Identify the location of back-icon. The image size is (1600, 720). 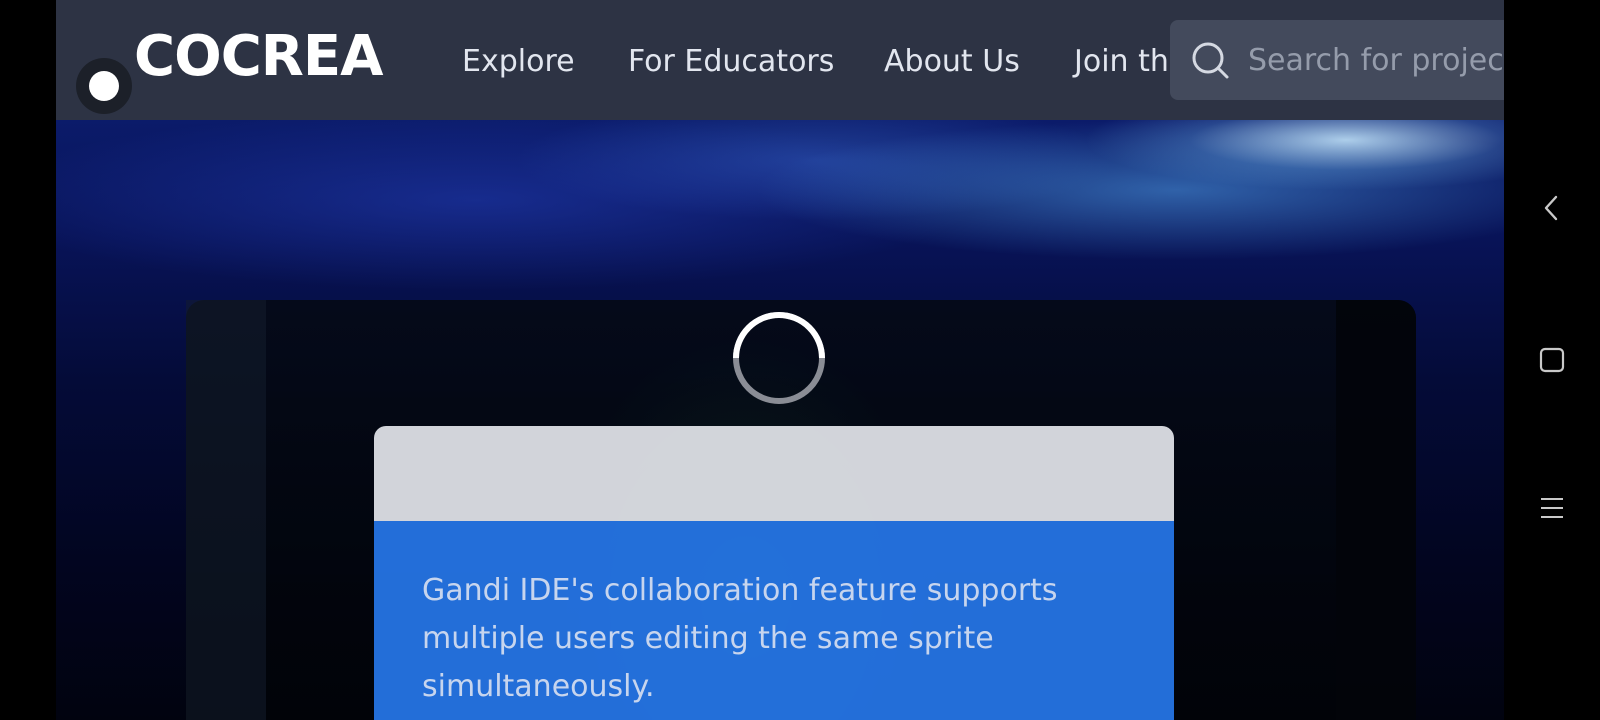
(1552, 208).